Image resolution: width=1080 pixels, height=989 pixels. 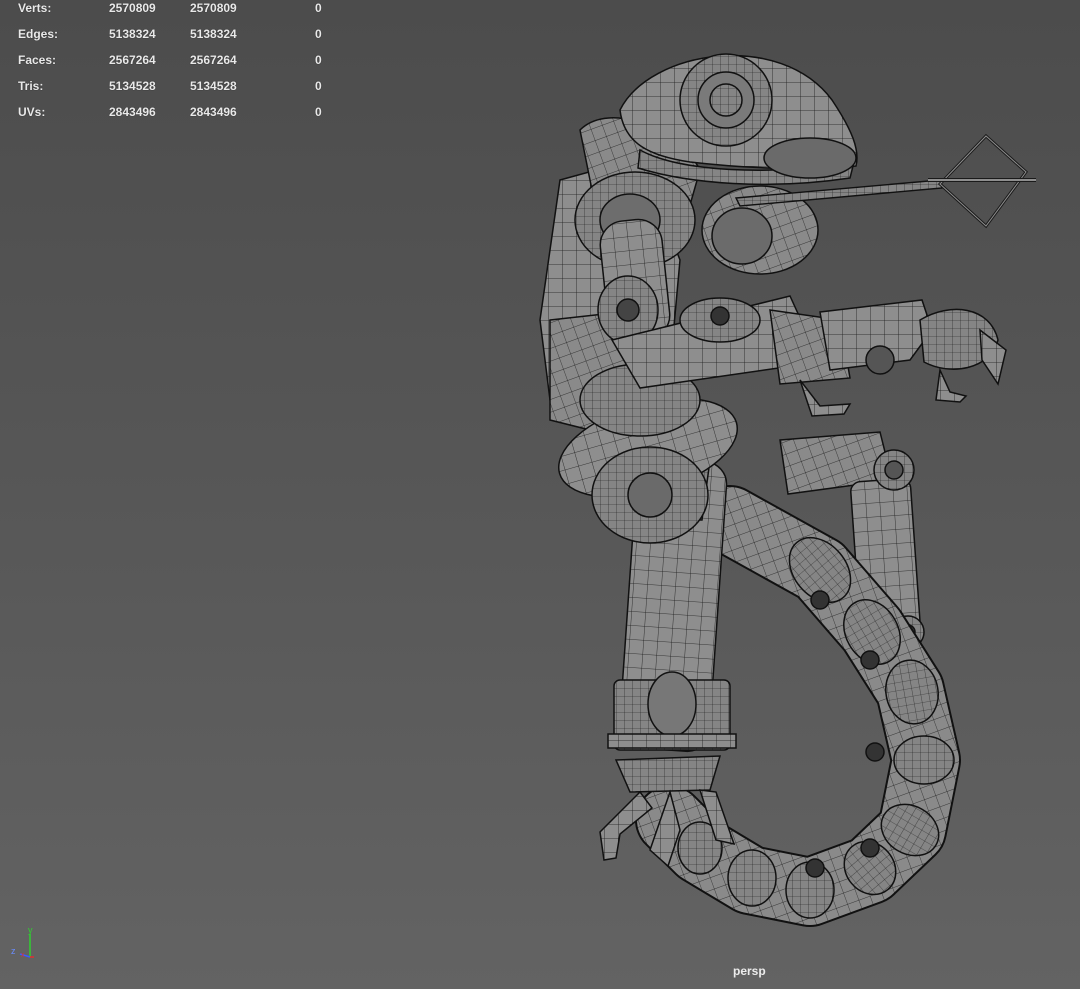 What do you see at coordinates (32, 112) in the screenshot?
I see `stat-label: UVs:` at bounding box center [32, 112].